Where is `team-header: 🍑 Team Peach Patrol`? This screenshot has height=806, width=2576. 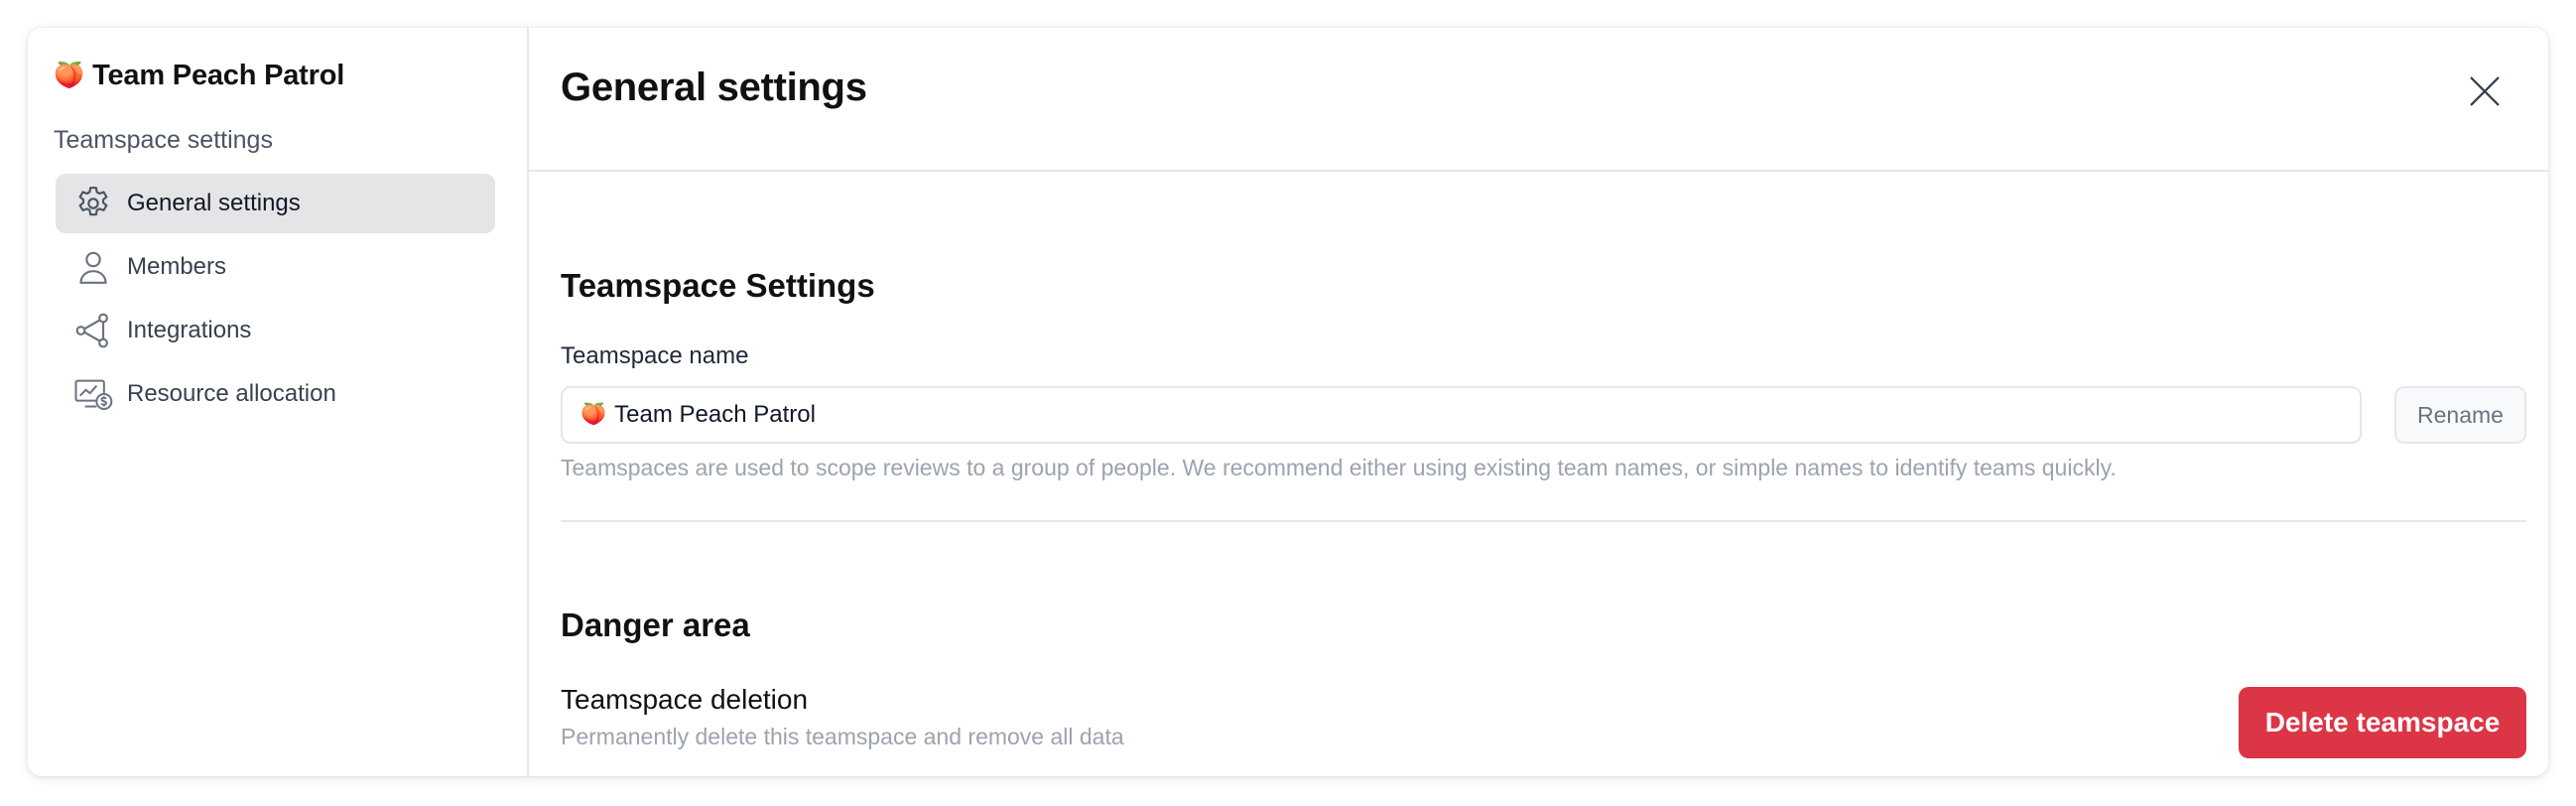
team-header: 🍑 Team Peach Patrol is located at coordinates (278, 75).